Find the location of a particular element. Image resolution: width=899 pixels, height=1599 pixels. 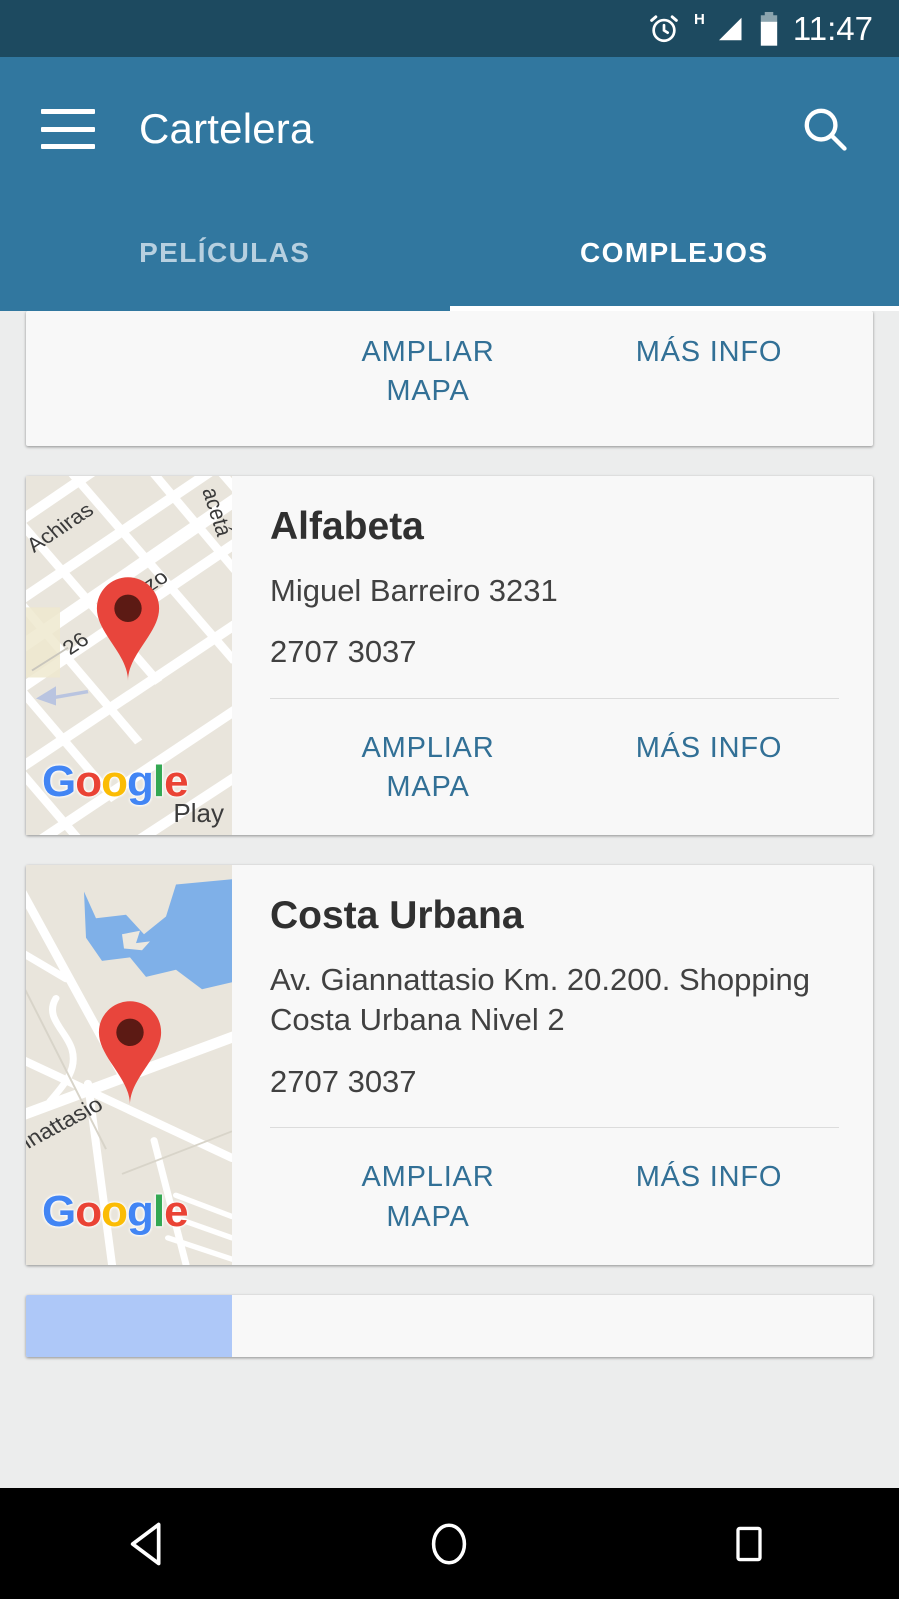

venue-name: Costa Urbana is located at coordinates (397, 916).